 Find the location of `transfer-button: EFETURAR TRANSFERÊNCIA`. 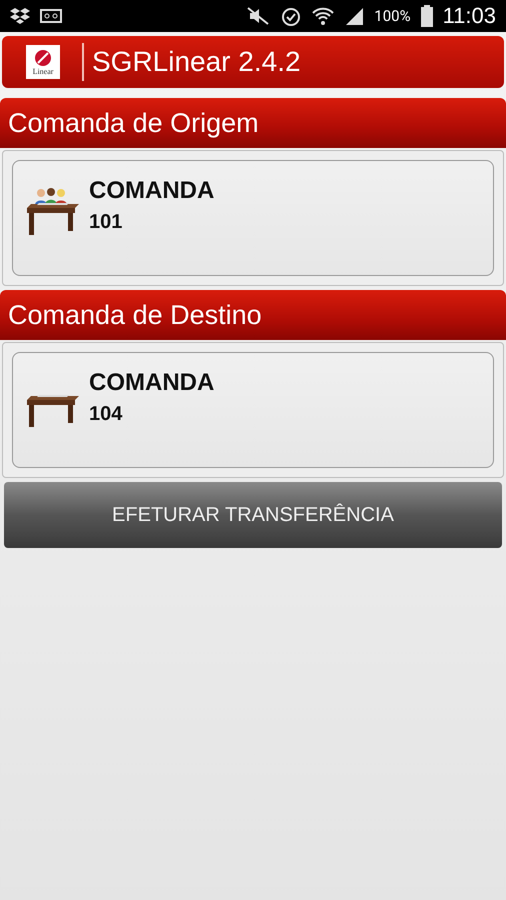

transfer-button: EFETURAR TRANSFERÊNCIA is located at coordinates (253, 515).